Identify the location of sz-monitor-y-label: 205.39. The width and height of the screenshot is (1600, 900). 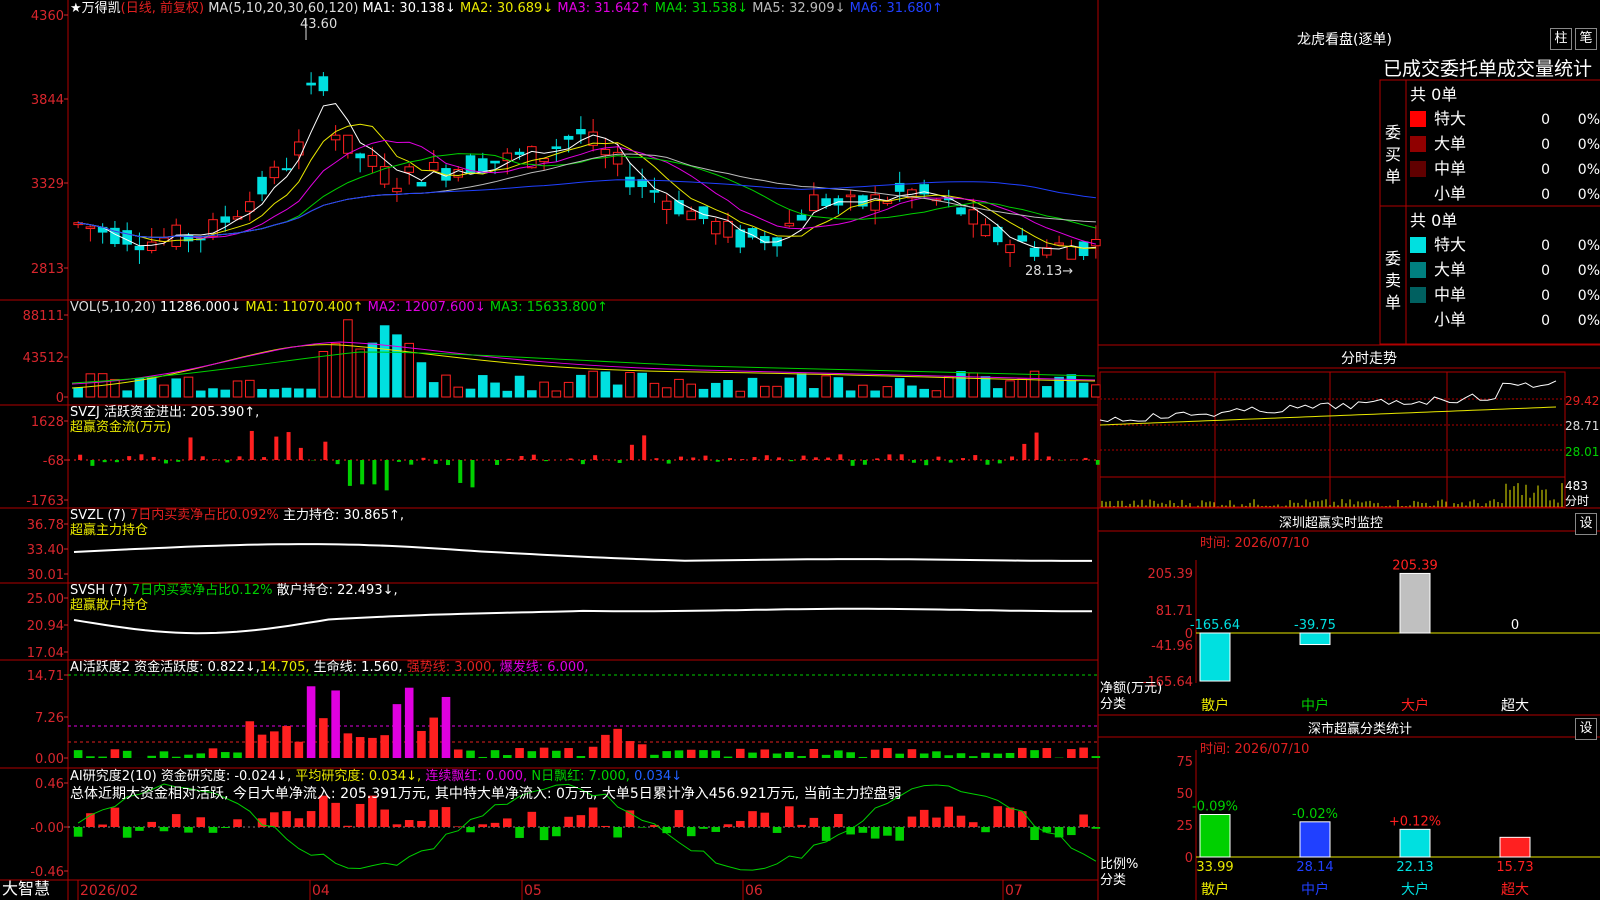
(1171, 574).